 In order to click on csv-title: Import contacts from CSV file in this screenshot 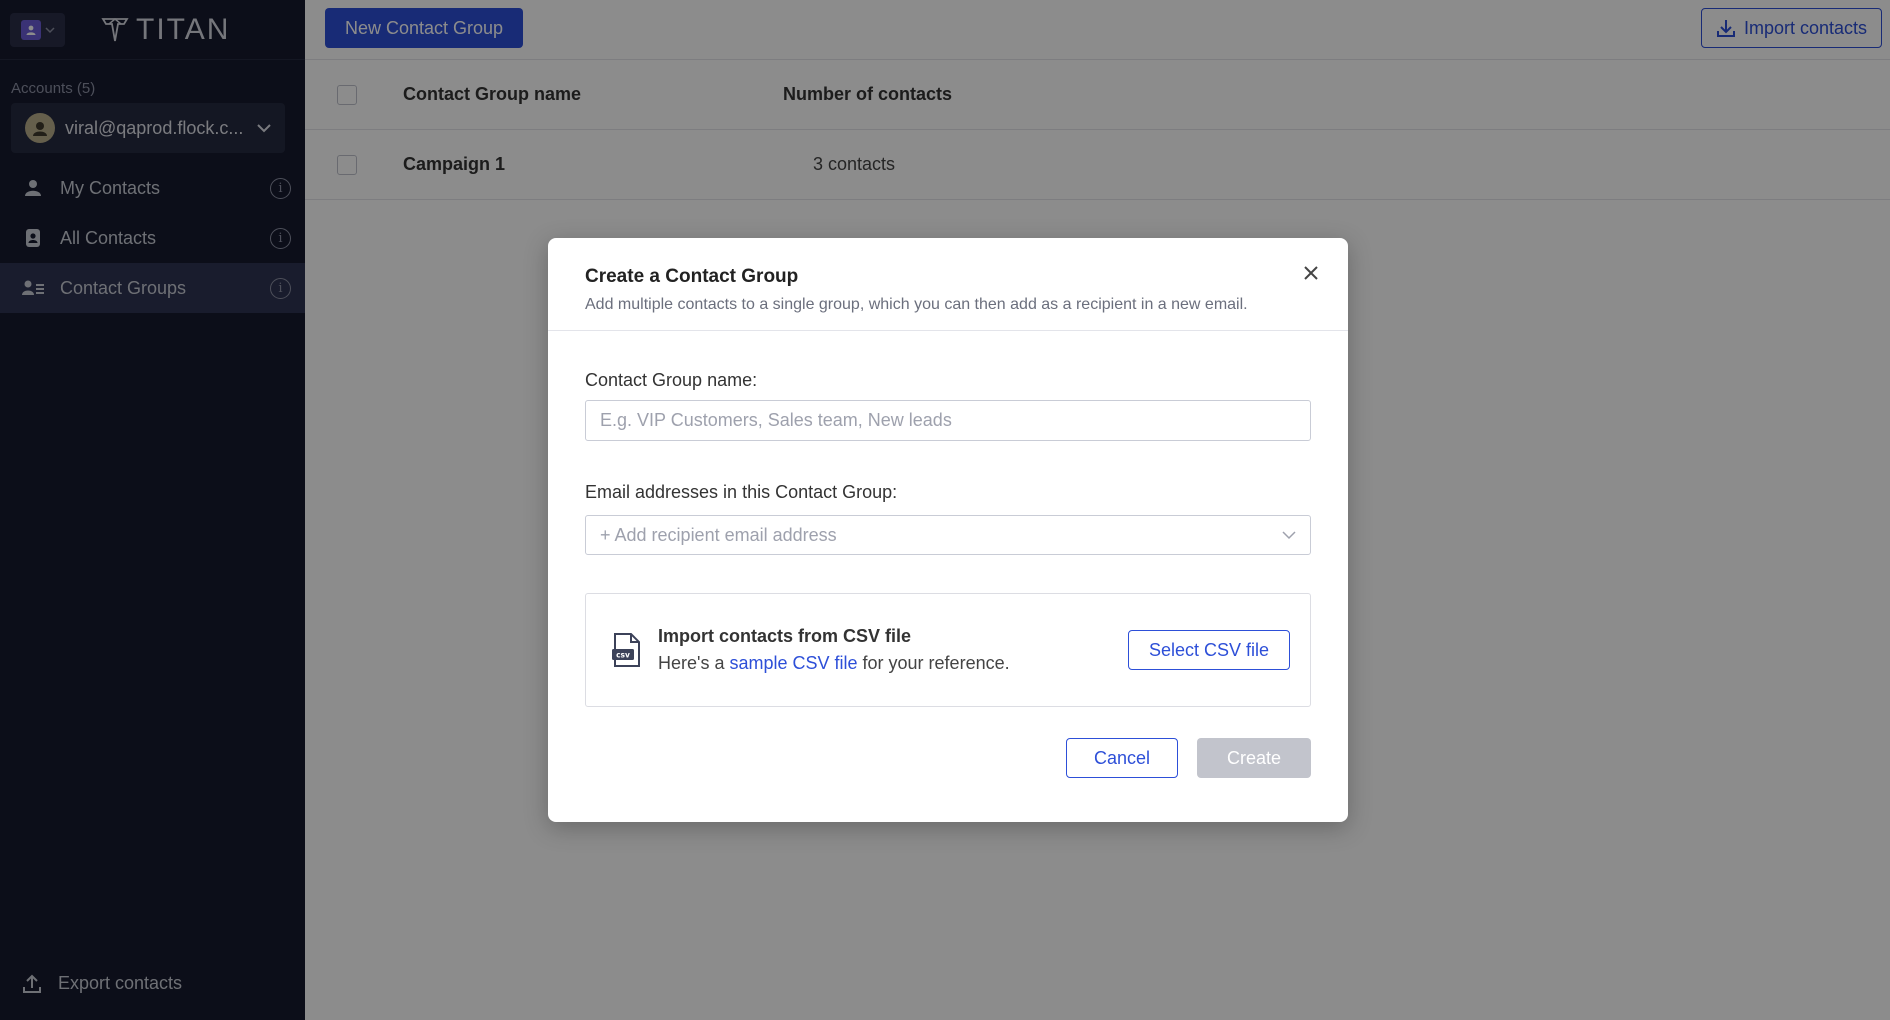, I will do `click(785, 636)`.